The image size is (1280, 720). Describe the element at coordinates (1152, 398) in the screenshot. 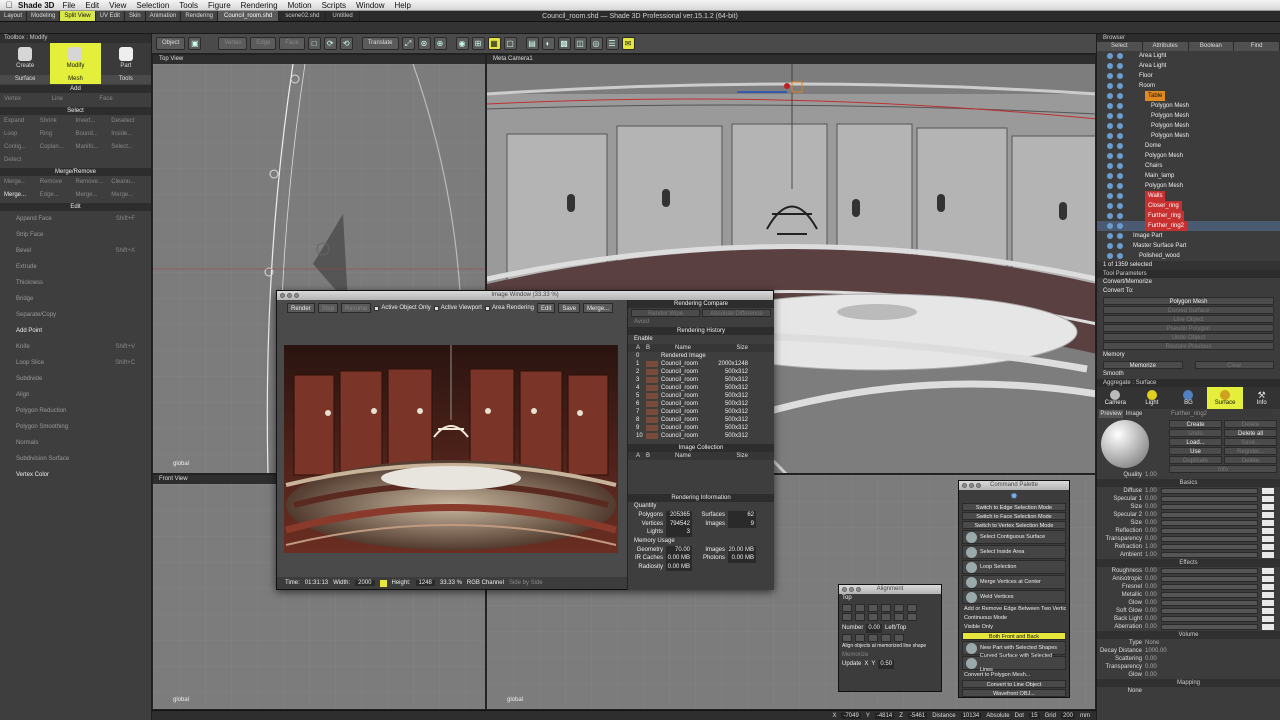

I see `light-tab: Light` at that location.